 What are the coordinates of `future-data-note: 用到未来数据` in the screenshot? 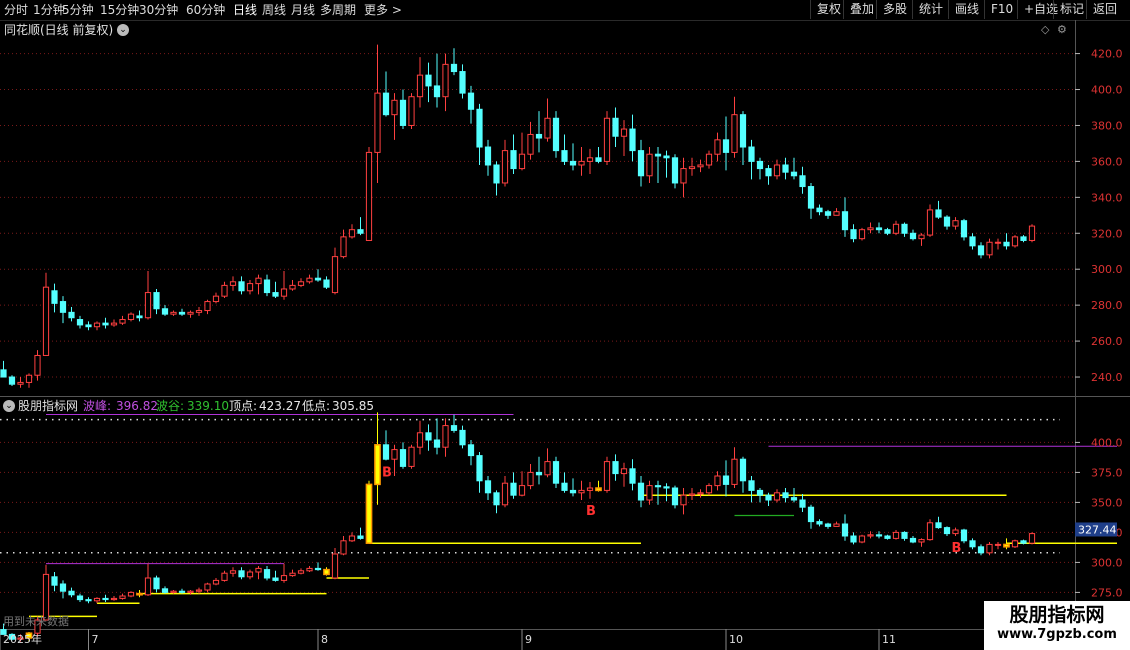 It's located at (36, 621).